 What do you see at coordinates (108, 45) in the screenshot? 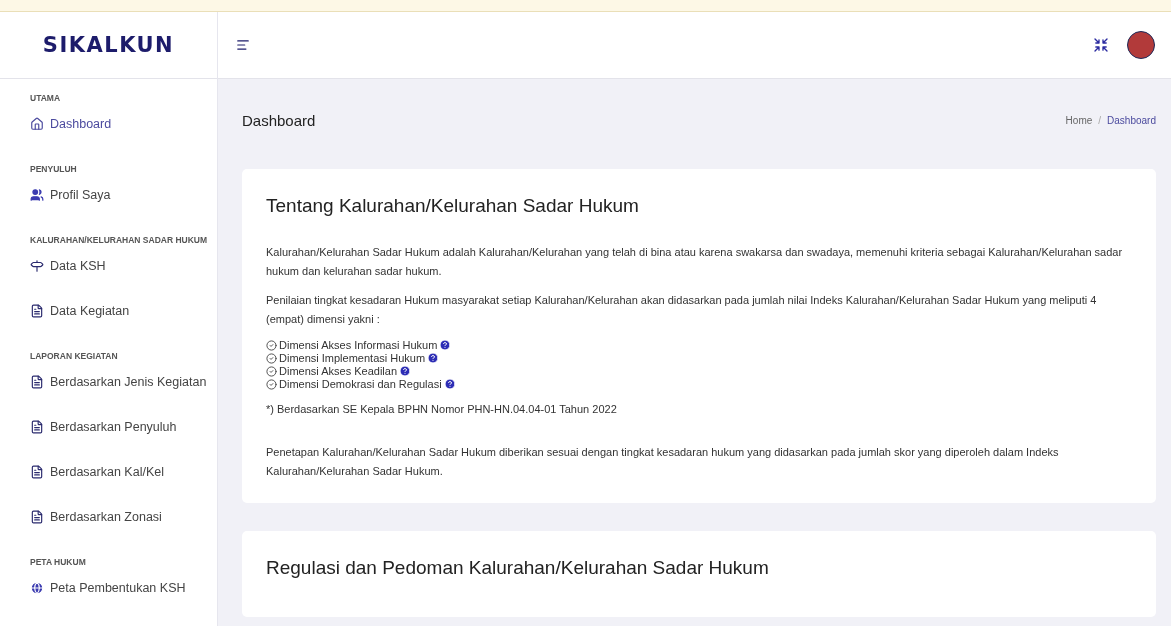
I see `logo: SIKALKUN` at bounding box center [108, 45].